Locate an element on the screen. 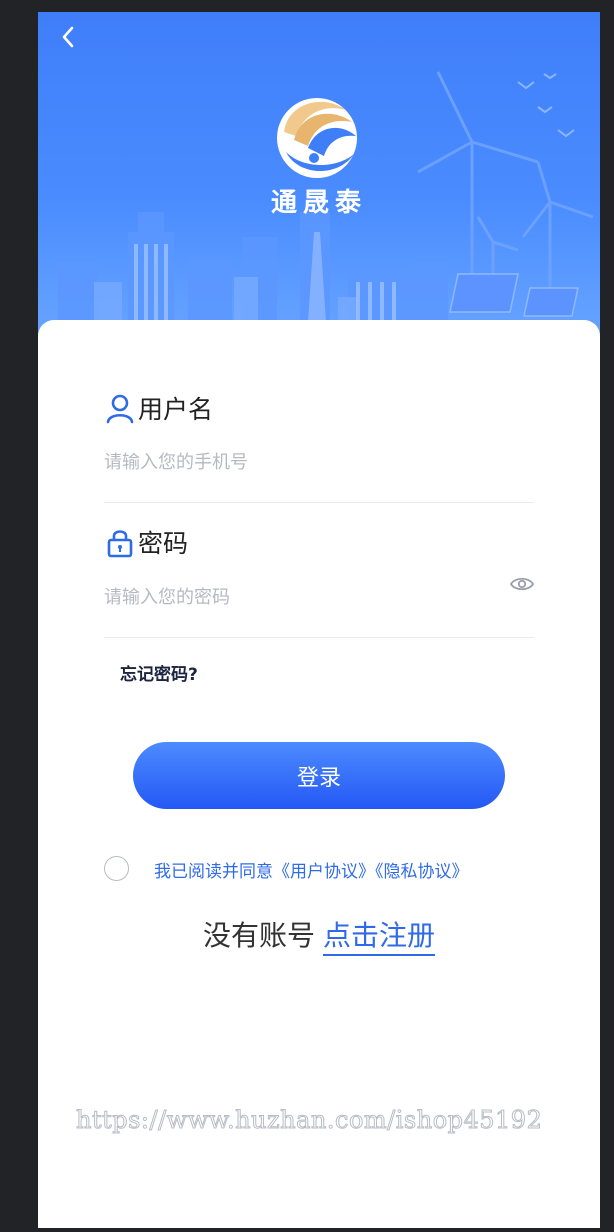 The image size is (614, 1232). back-button is located at coordinates (69, 37).